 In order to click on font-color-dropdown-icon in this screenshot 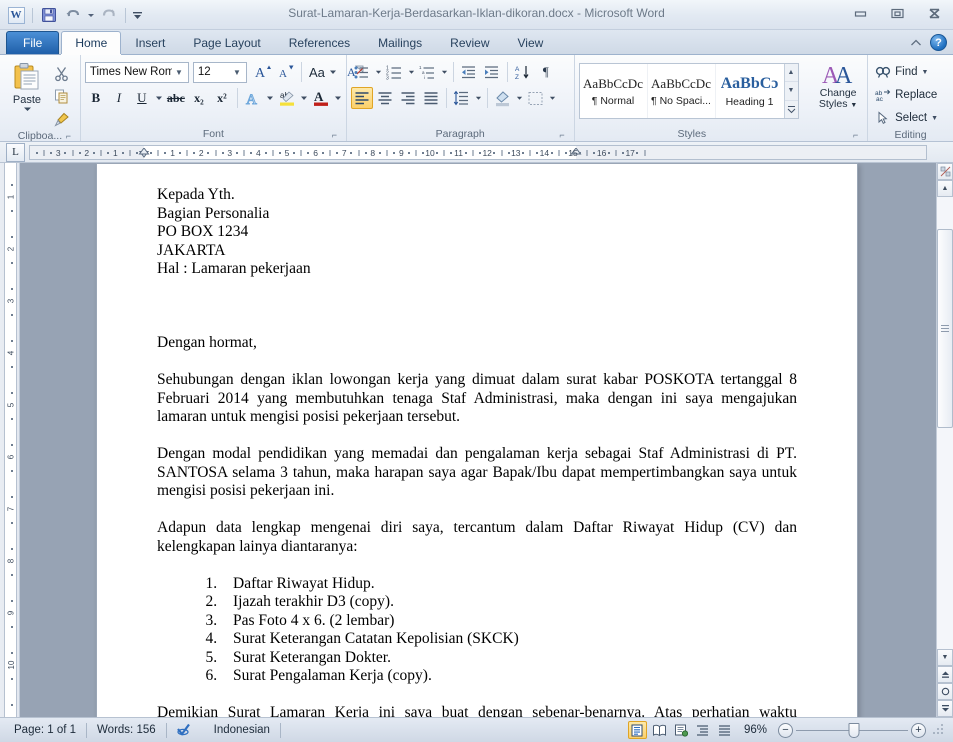, I will do `click(338, 98)`.